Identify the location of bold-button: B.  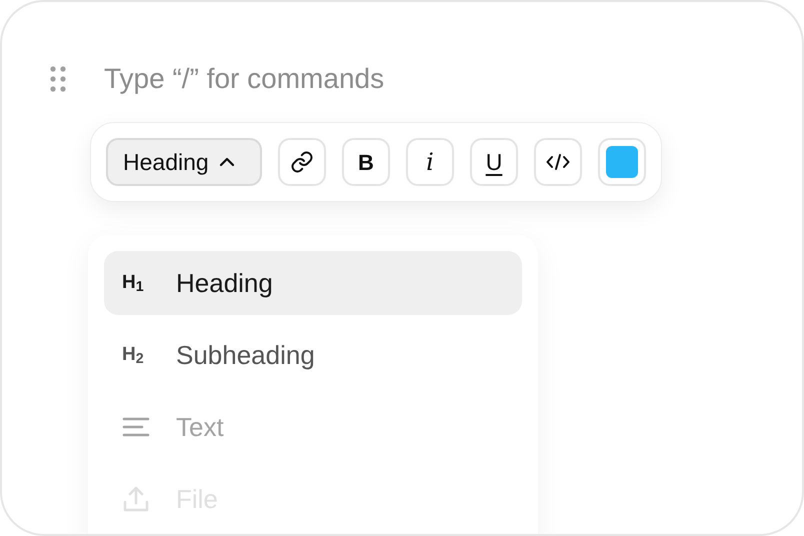
(366, 162).